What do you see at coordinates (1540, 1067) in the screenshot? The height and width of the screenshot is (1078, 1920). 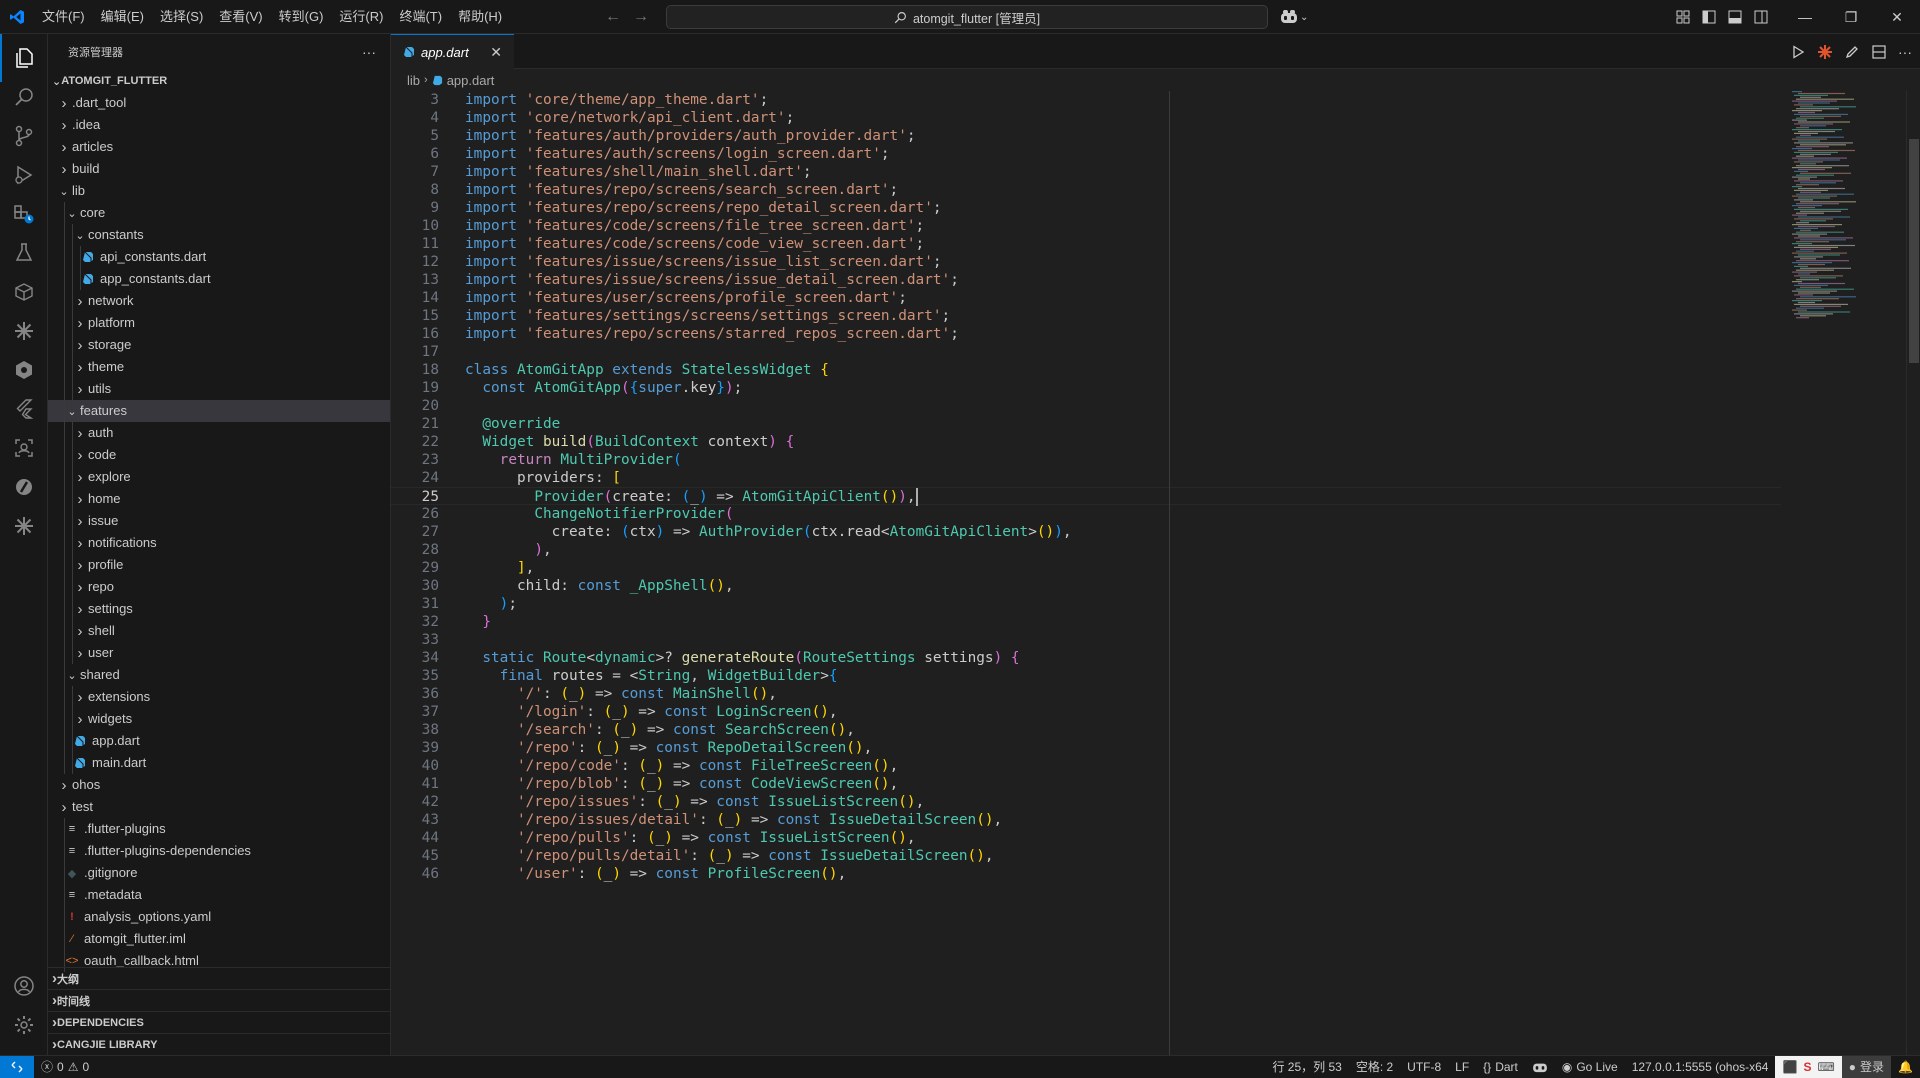 I see `copilot-status-icon` at bounding box center [1540, 1067].